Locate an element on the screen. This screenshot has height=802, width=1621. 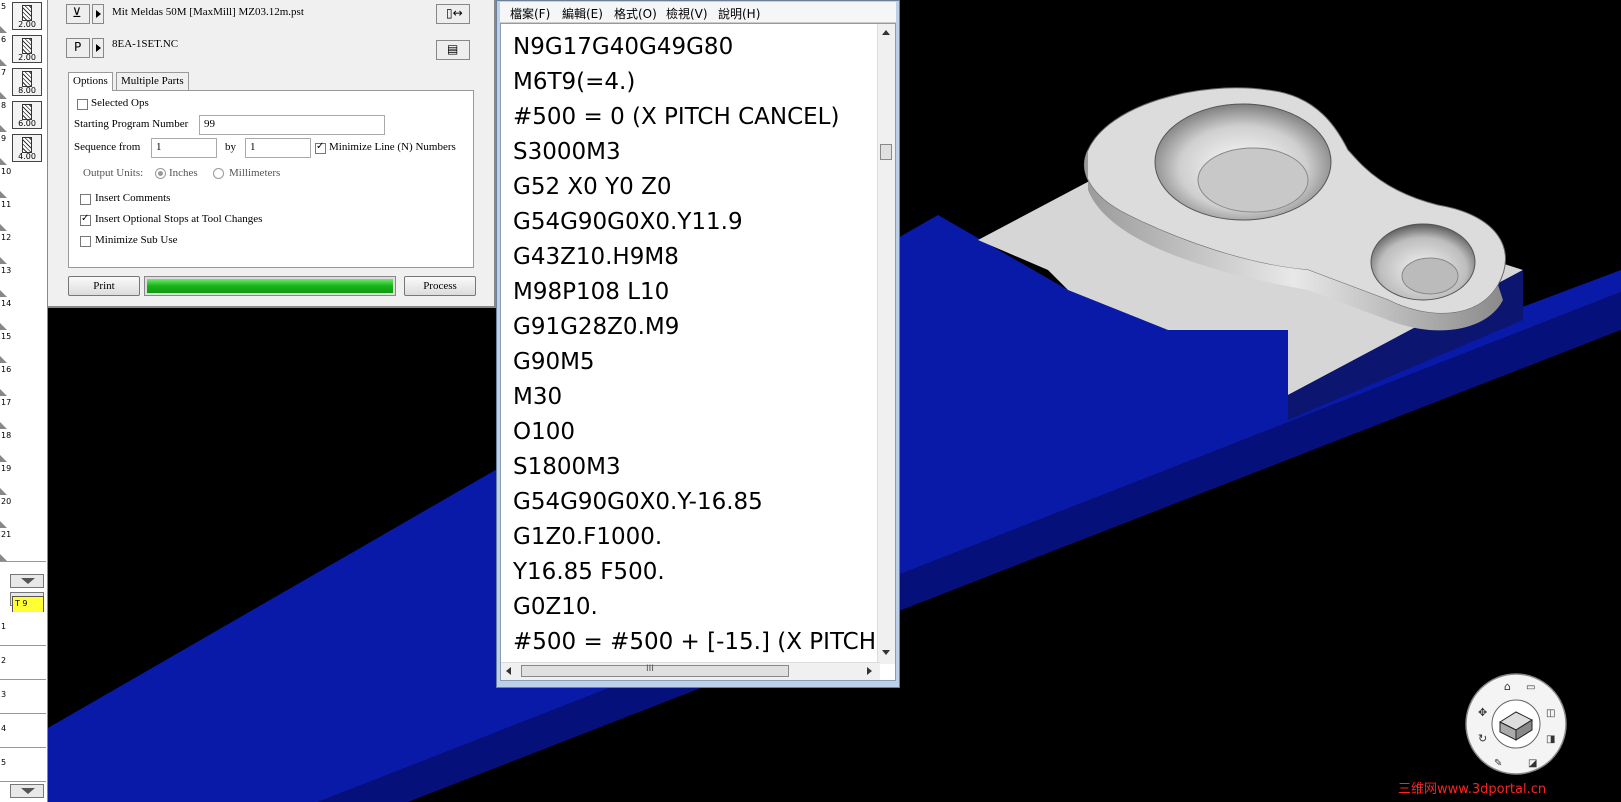
minimize-line-label: Minimize Line (N) Numbers is located at coordinates (392, 147).